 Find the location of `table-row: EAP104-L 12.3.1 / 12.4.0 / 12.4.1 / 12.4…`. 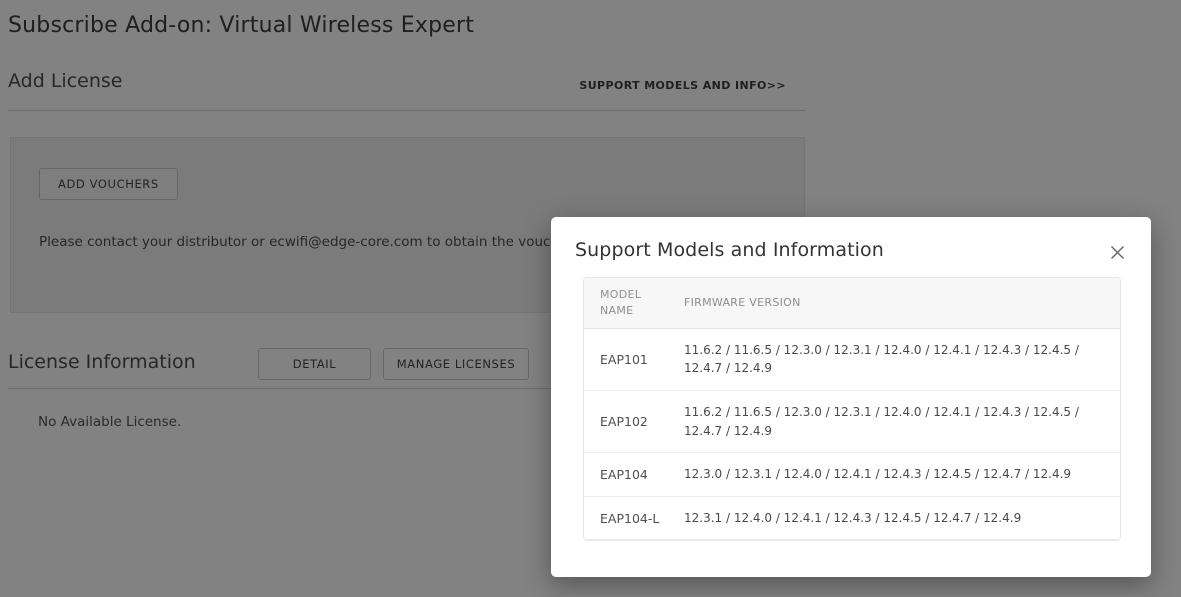

table-row: EAP104-L 12.3.1 / 12.4.0 / 12.4.1 / 12.4… is located at coordinates (852, 519).